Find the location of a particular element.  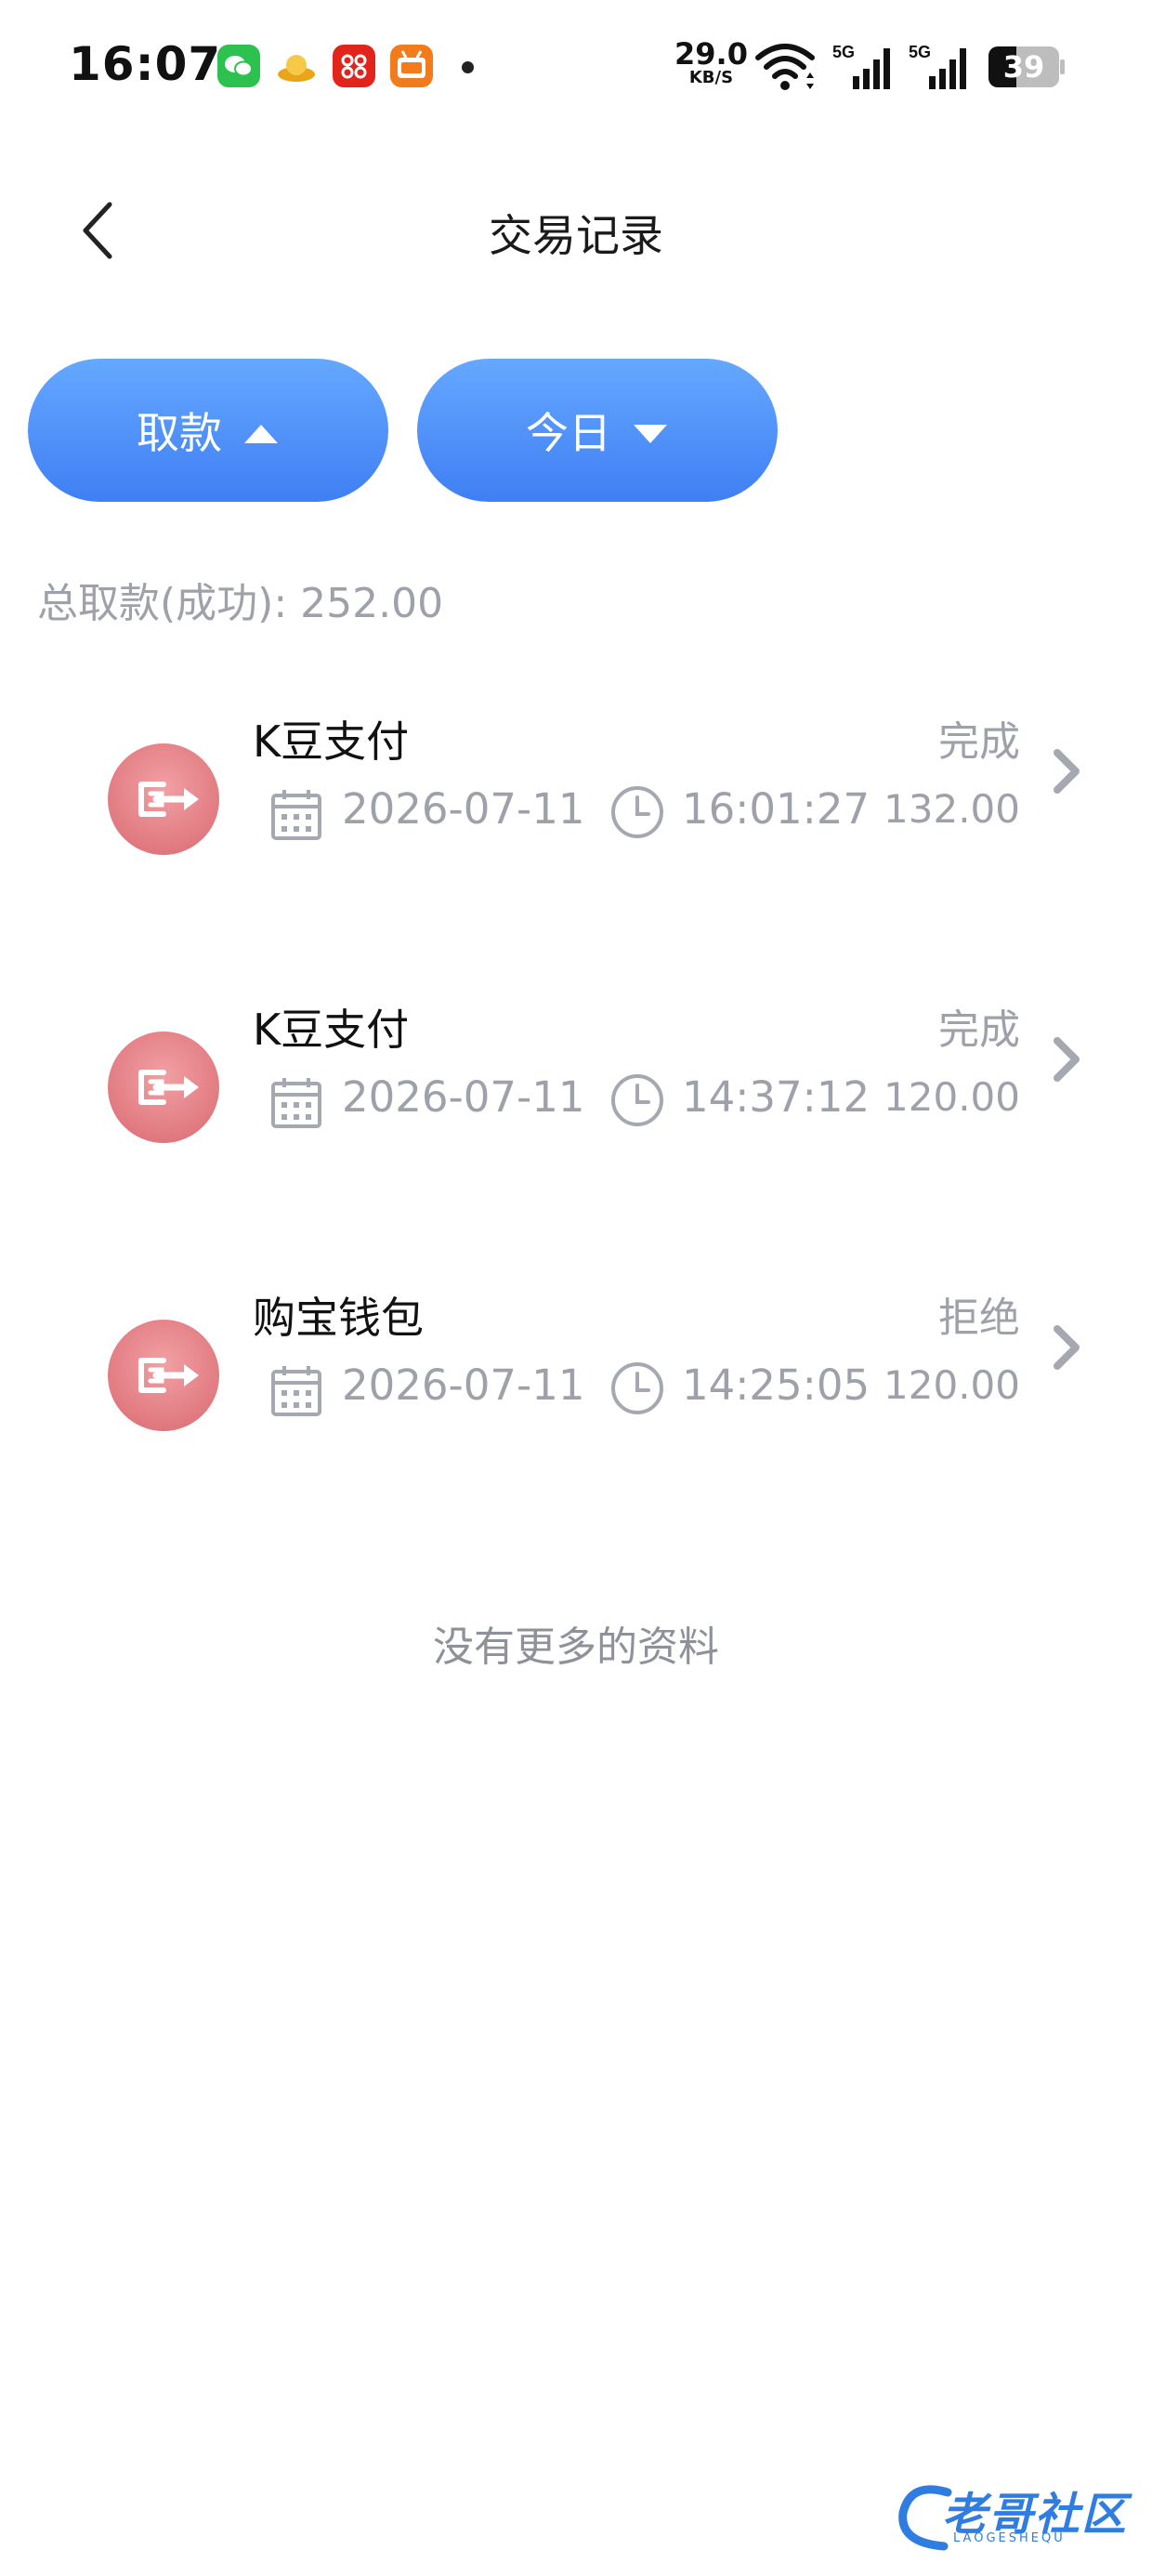

wechat-icon is located at coordinates (238, 66).